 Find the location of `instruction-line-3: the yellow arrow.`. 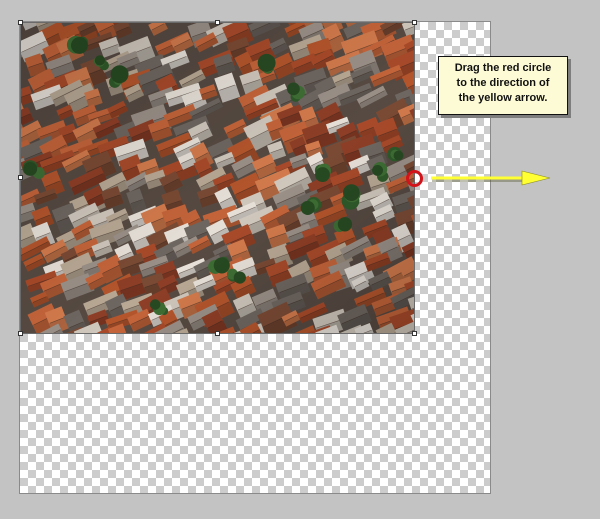

instruction-line-3: the yellow arrow. is located at coordinates (503, 98).